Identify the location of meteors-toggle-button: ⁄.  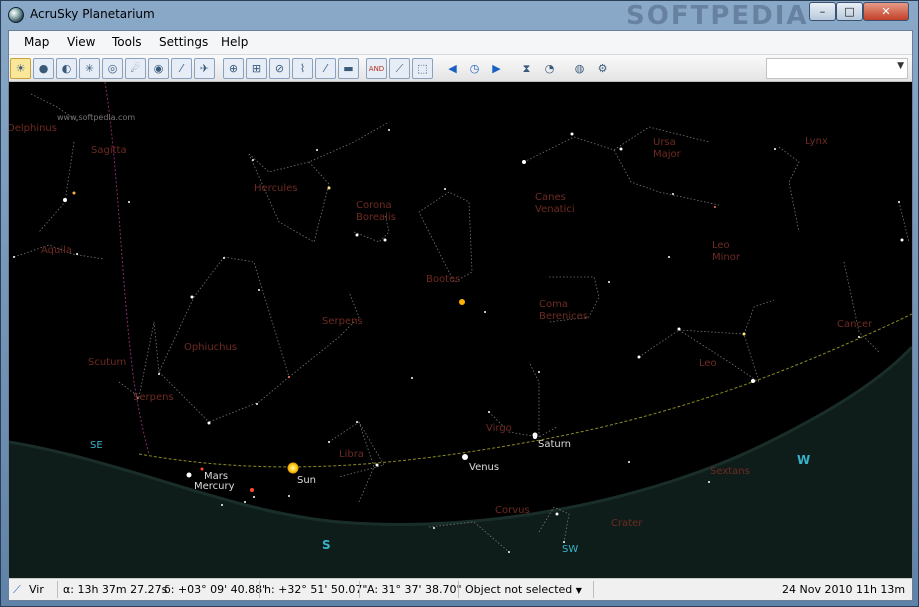
(181, 68).